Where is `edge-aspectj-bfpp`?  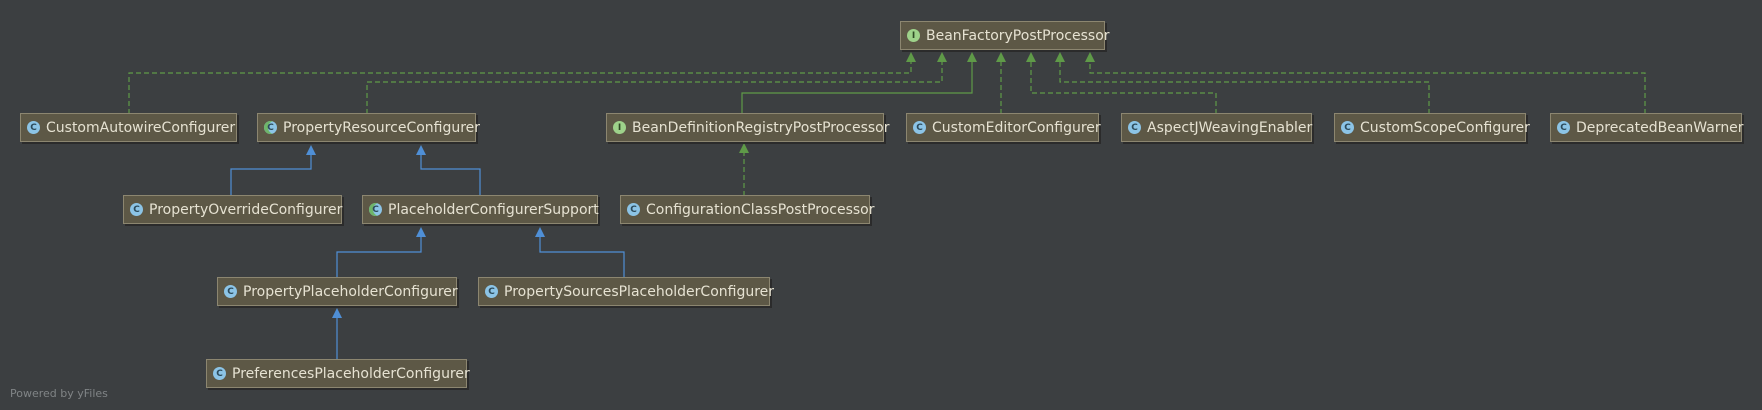
edge-aspectj-bfpp is located at coordinates (1123, 88).